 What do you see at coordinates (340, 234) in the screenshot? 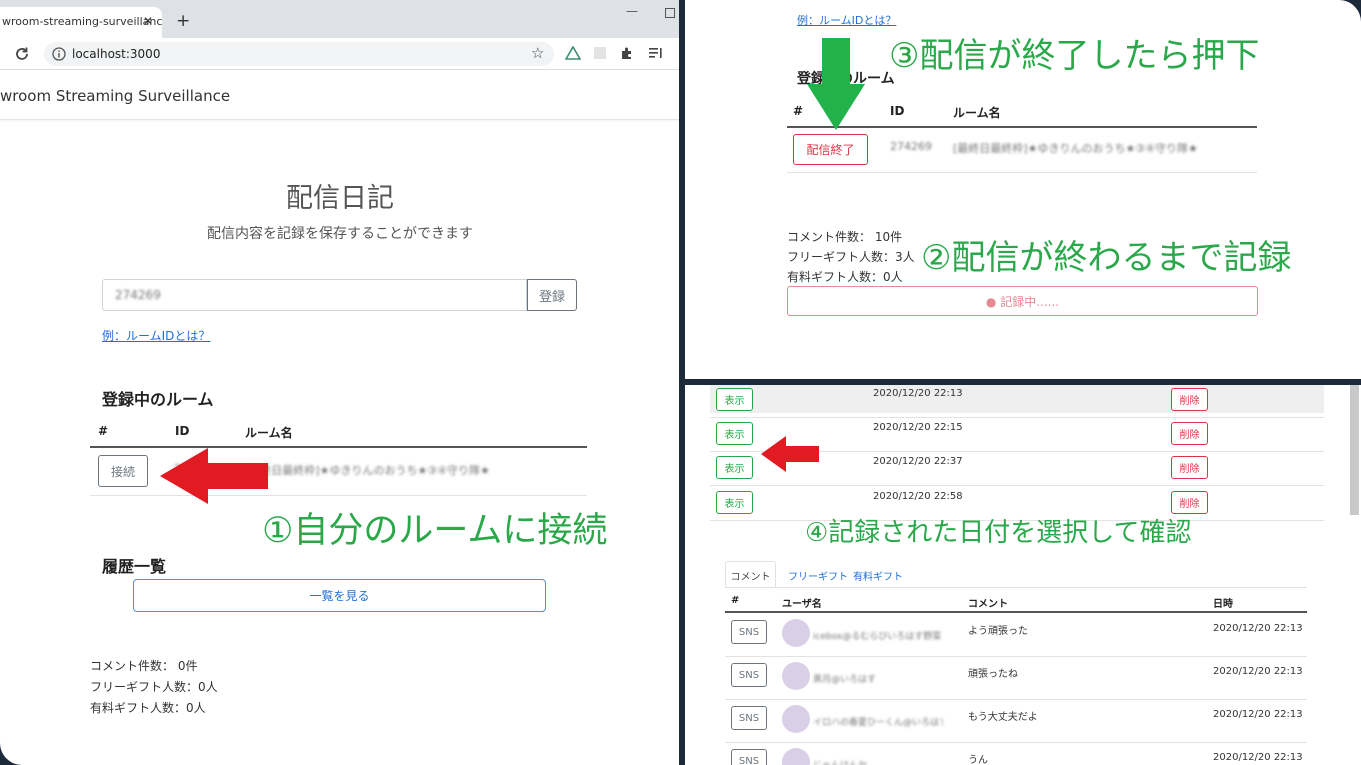
I see `page-subtitle: 配信内容を記録を保存することができます` at bounding box center [340, 234].